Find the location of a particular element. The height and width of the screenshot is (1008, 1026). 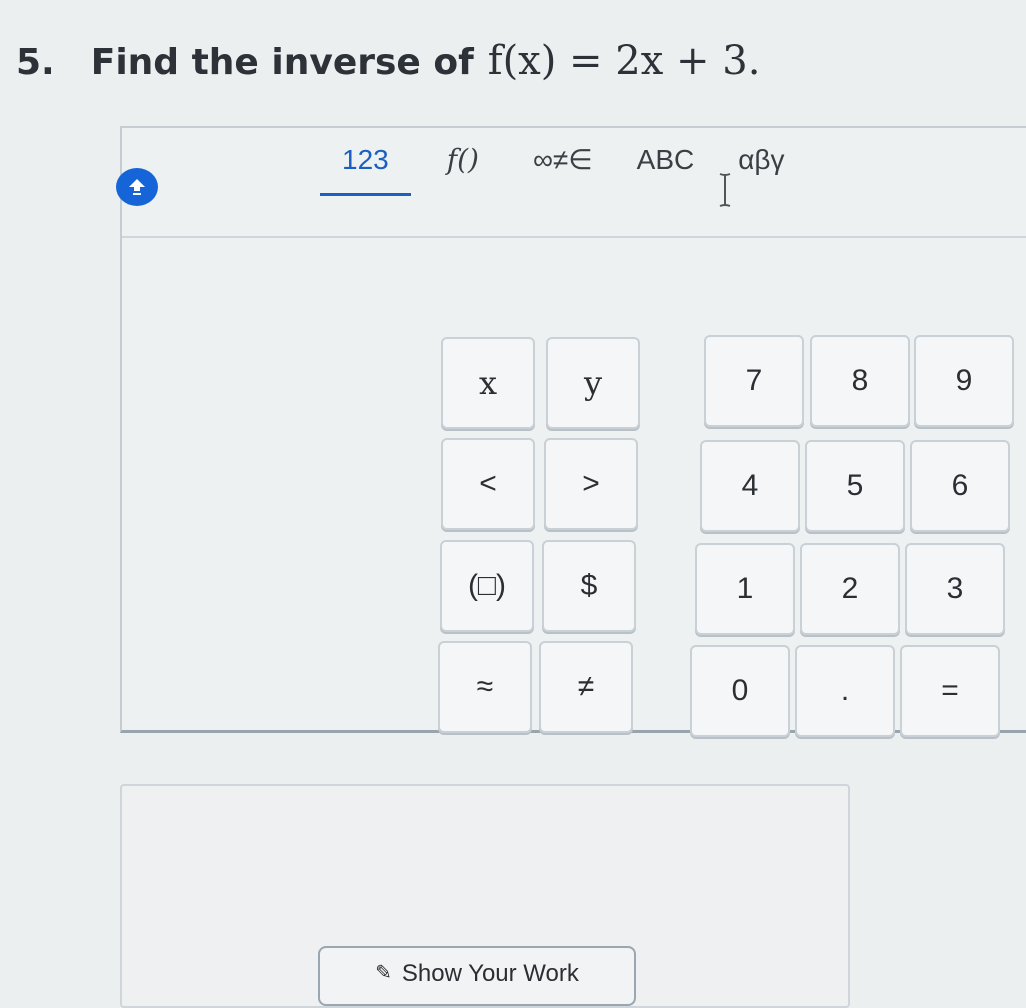

key-less-than: < is located at coordinates (488, 484).